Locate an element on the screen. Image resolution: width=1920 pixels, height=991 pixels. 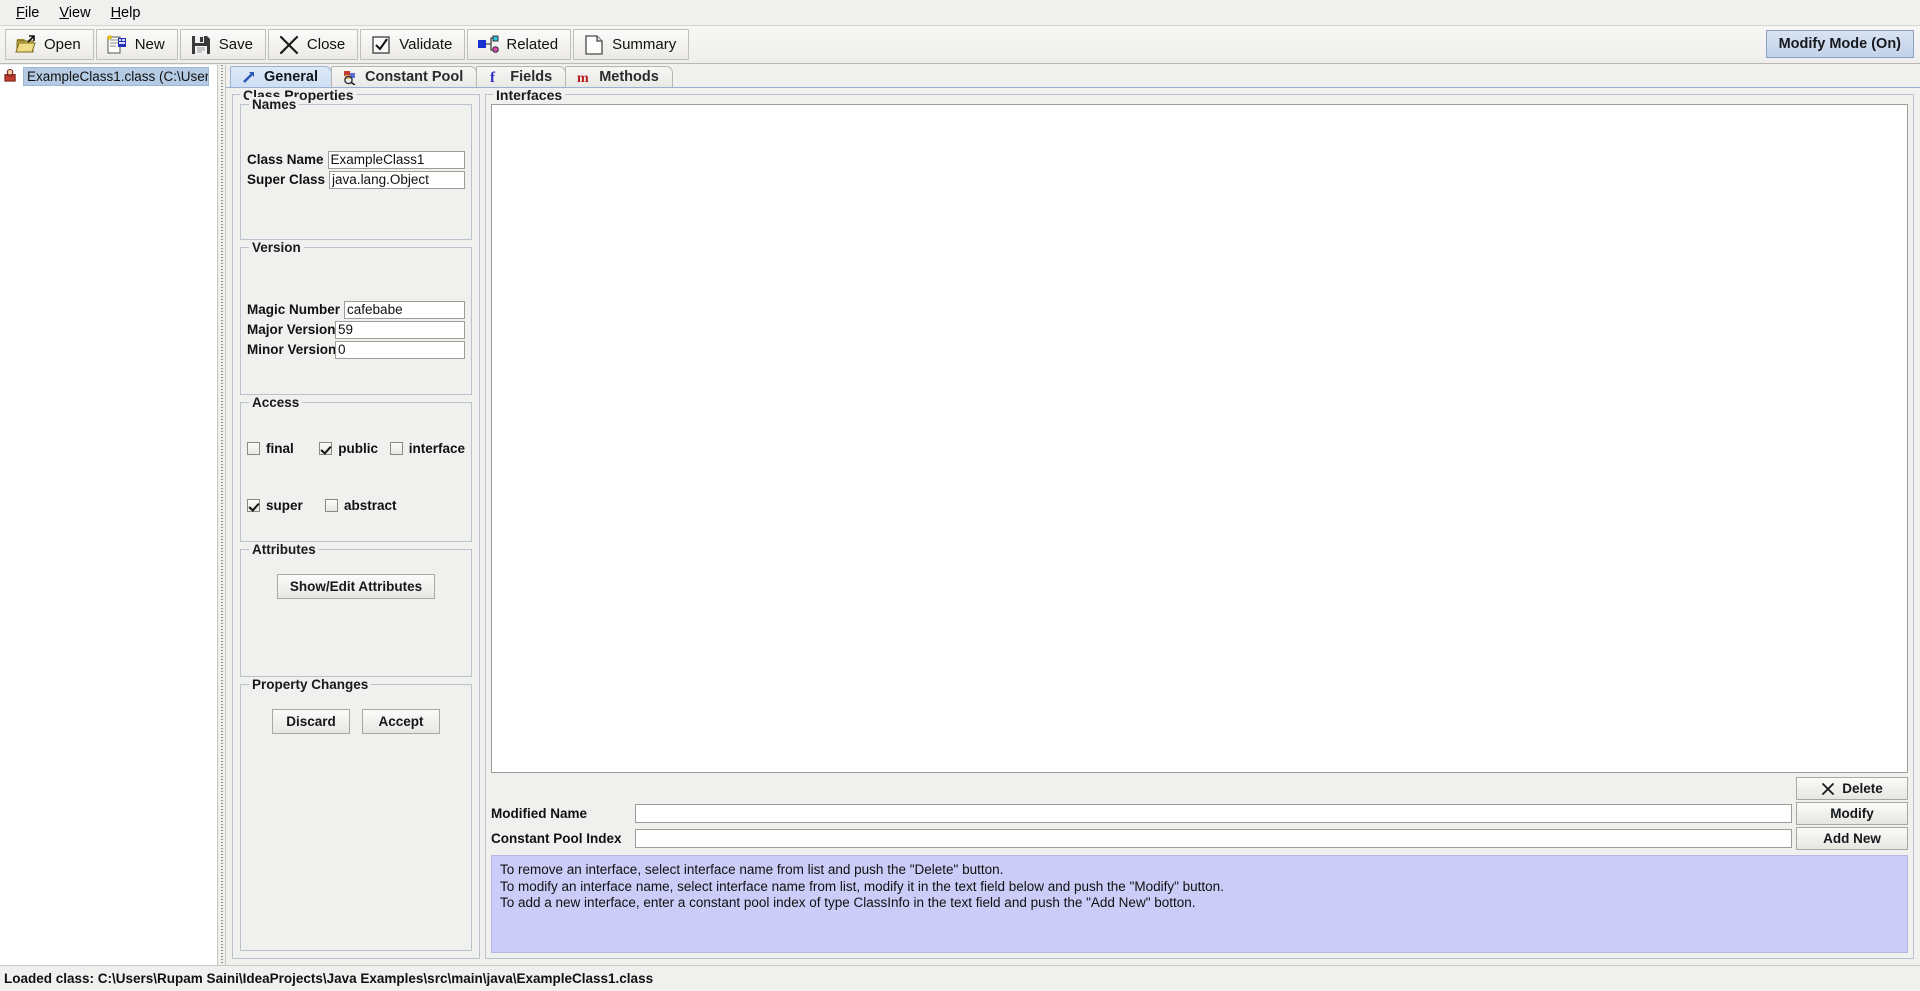
class-name-row: Class Name is located at coordinates (356, 159).